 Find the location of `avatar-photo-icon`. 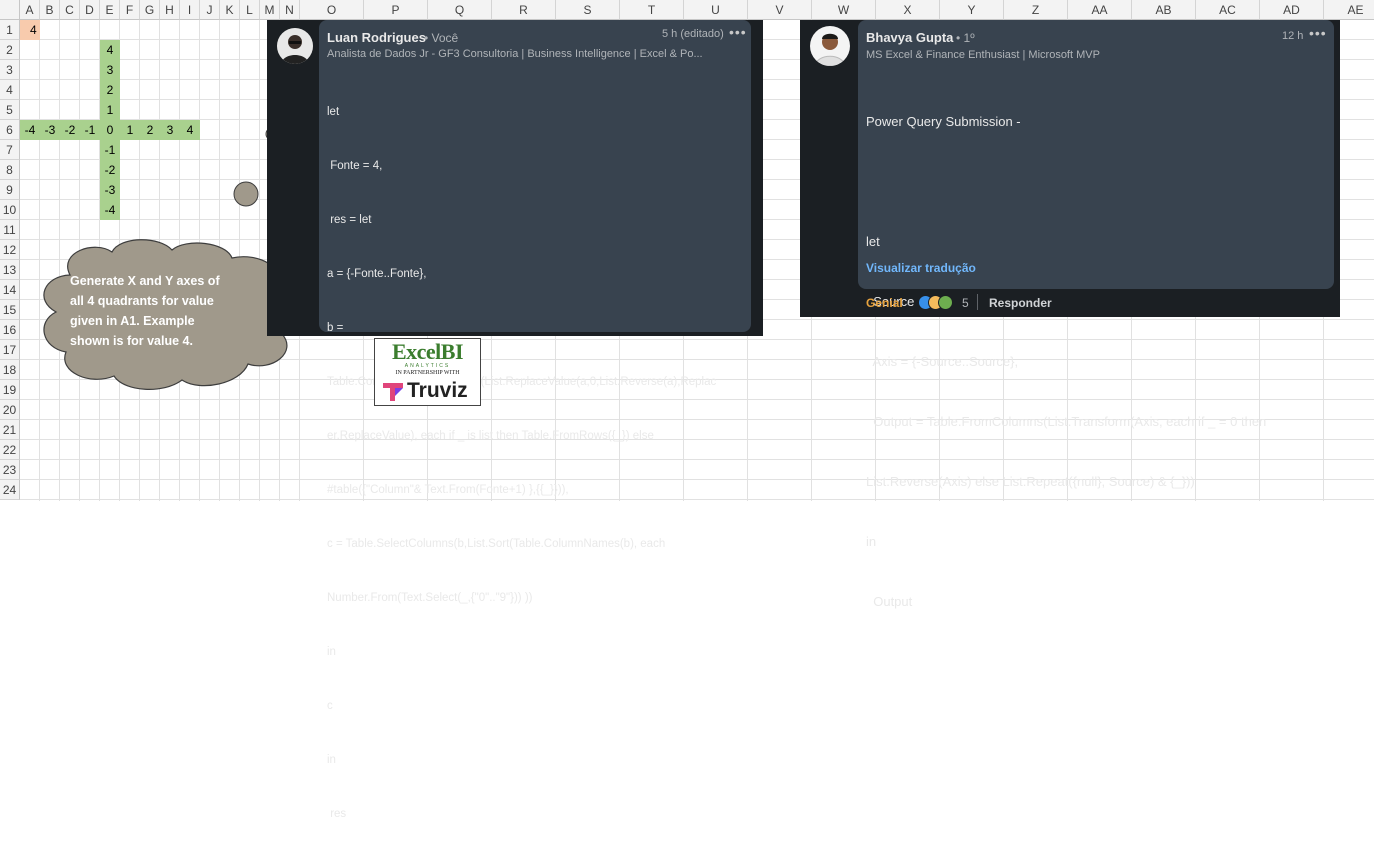

avatar-photo-icon is located at coordinates (295, 46).